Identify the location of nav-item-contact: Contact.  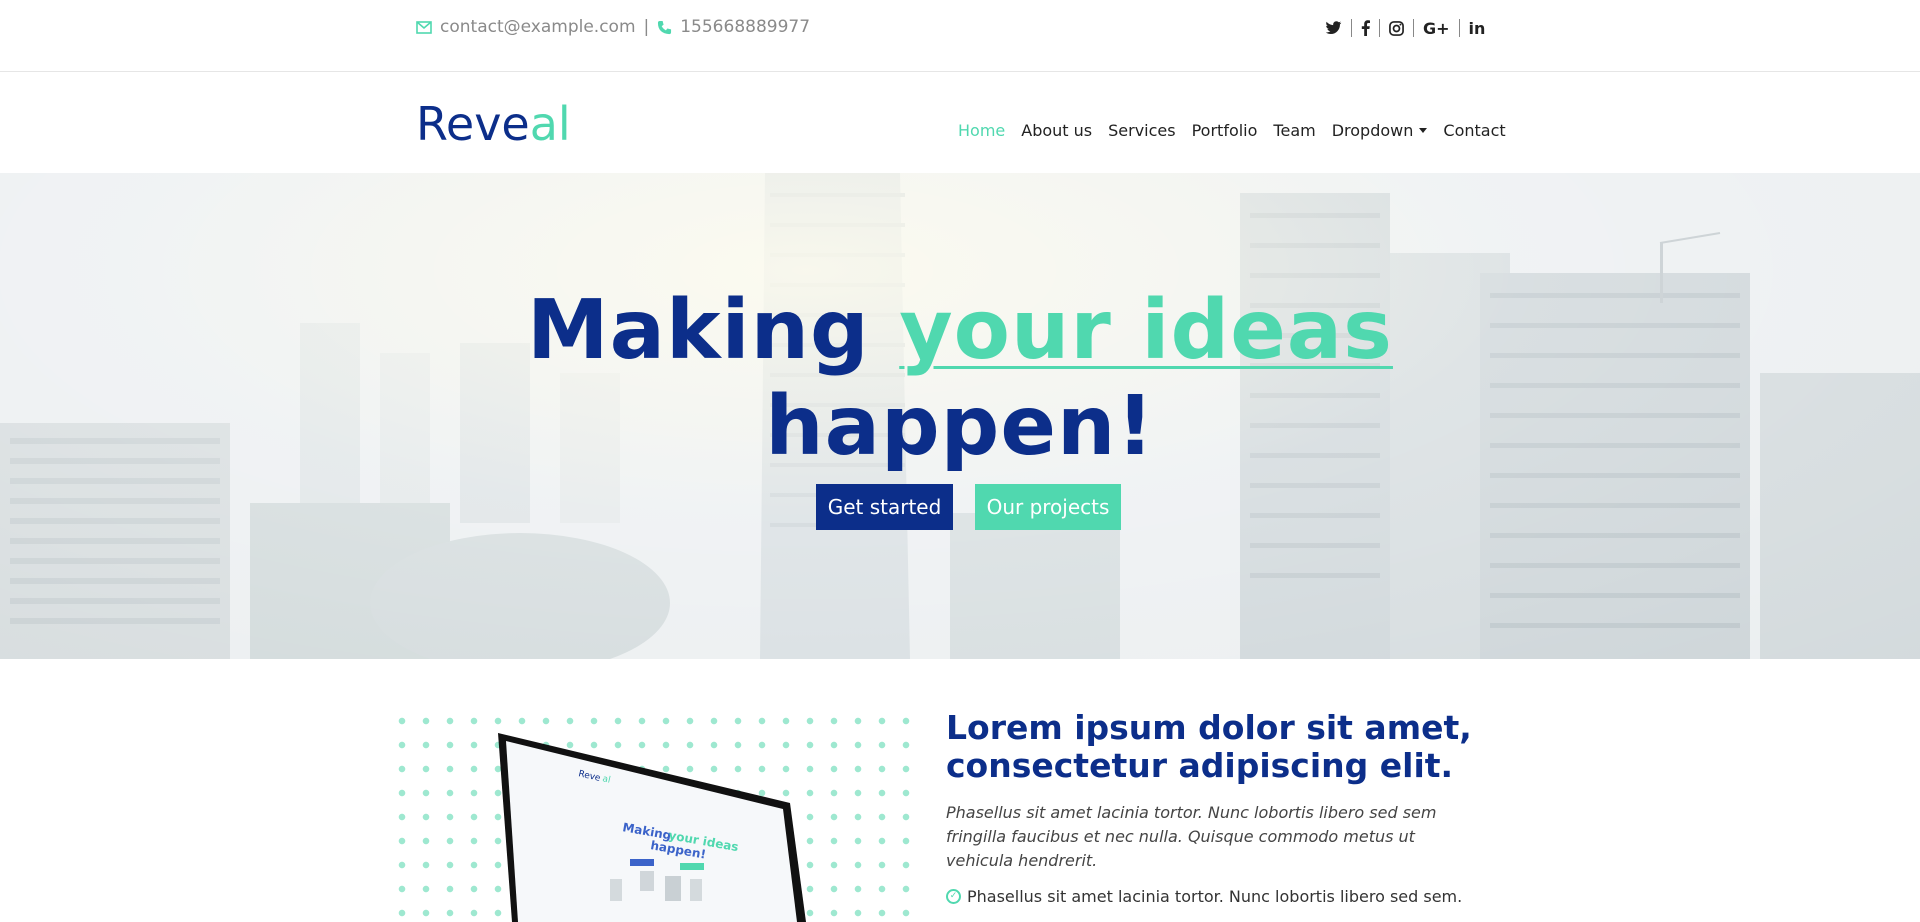
(1474, 130).